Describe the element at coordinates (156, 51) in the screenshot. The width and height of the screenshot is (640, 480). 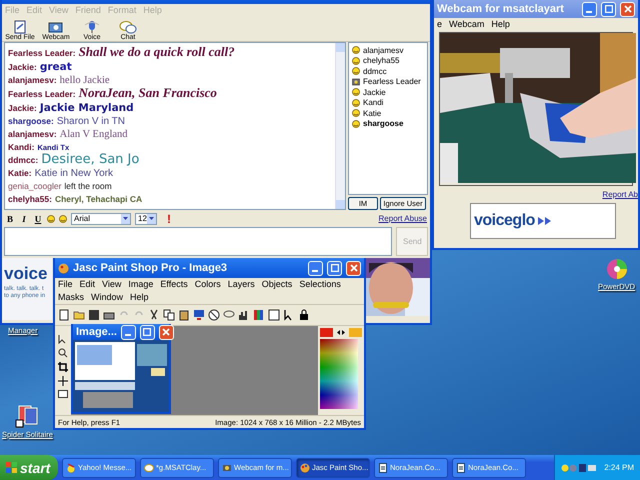
I see `message-text: Shall we do a quick roll call?` at that location.